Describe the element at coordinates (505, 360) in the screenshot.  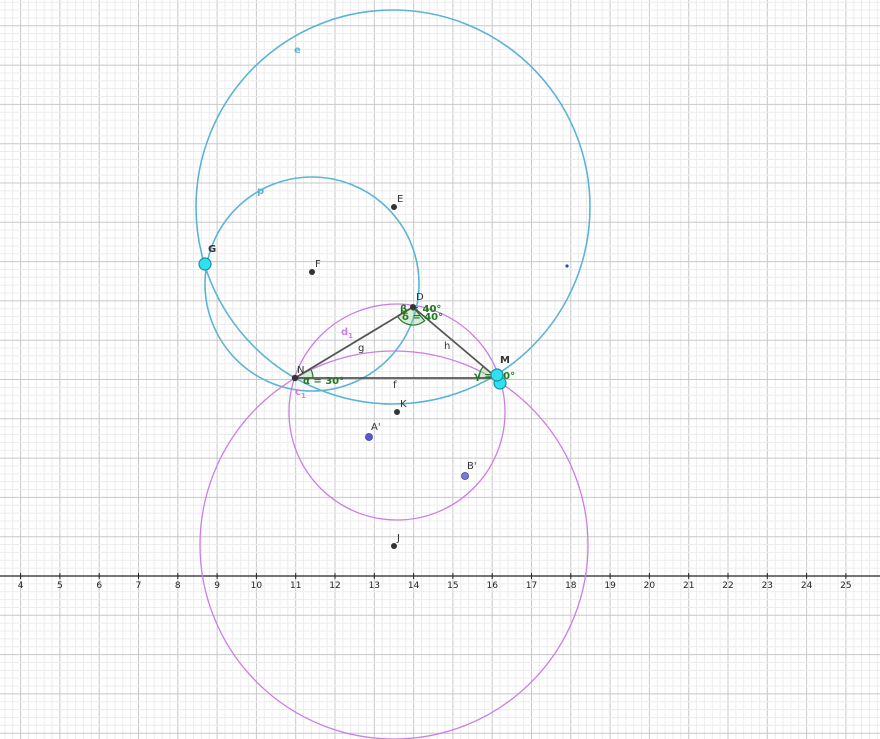
I see `point-M-label: M` at that location.